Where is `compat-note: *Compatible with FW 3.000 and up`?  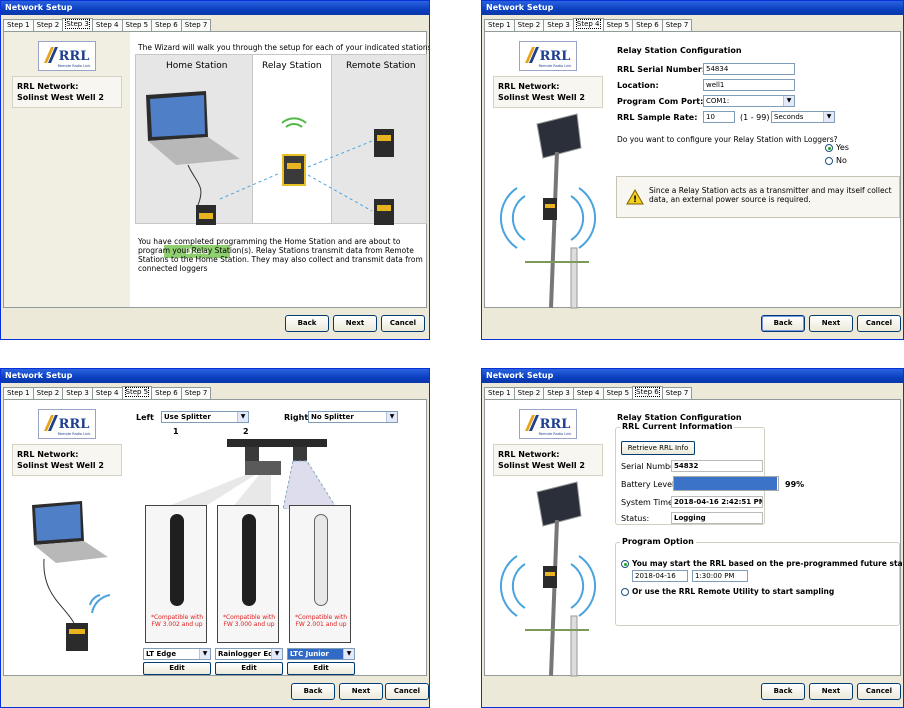 compat-note: *Compatible with FW 3.000 and up is located at coordinates (248, 621).